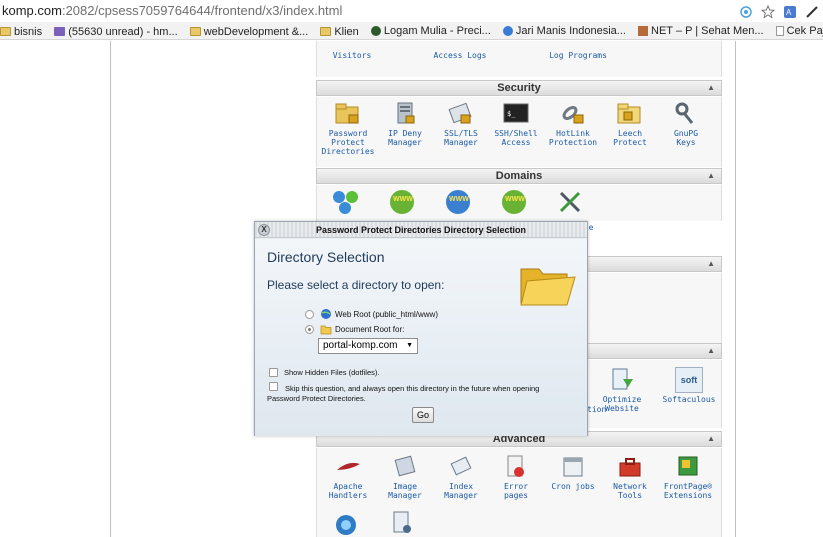  I want to click on server-lock-icon, so click(406, 113).